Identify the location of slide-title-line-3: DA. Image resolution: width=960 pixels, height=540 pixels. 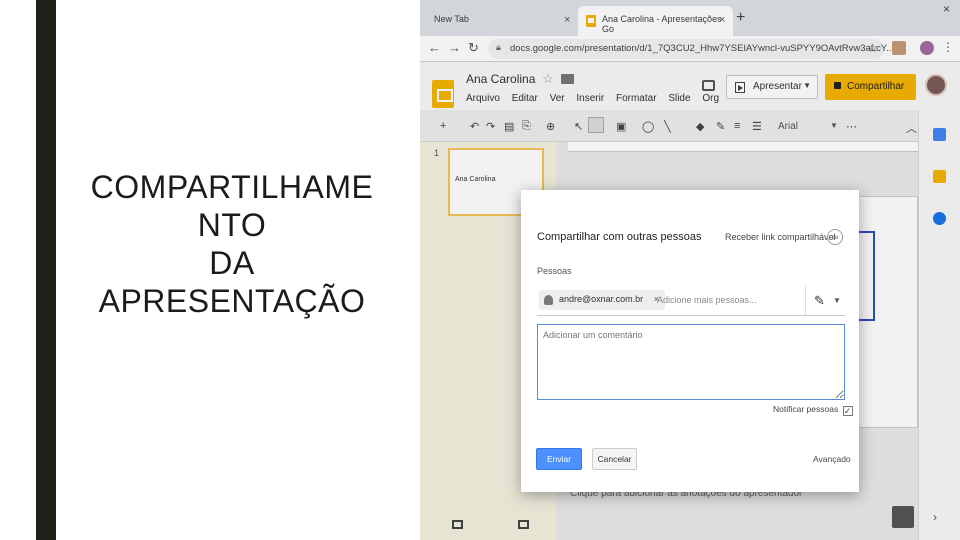
(232, 263).